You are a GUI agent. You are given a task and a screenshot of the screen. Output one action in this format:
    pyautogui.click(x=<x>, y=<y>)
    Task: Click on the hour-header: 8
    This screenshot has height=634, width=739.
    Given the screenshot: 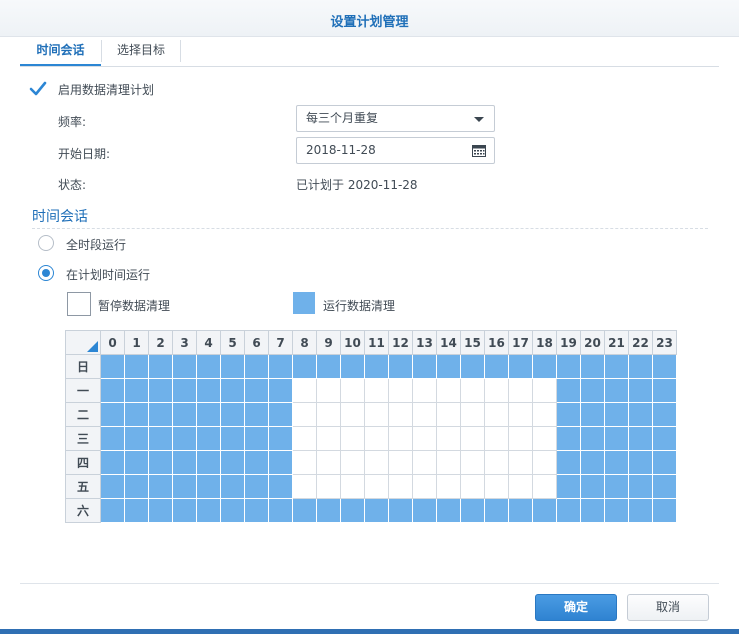 What is the action you would take?
    pyautogui.click(x=304, y=342)
    